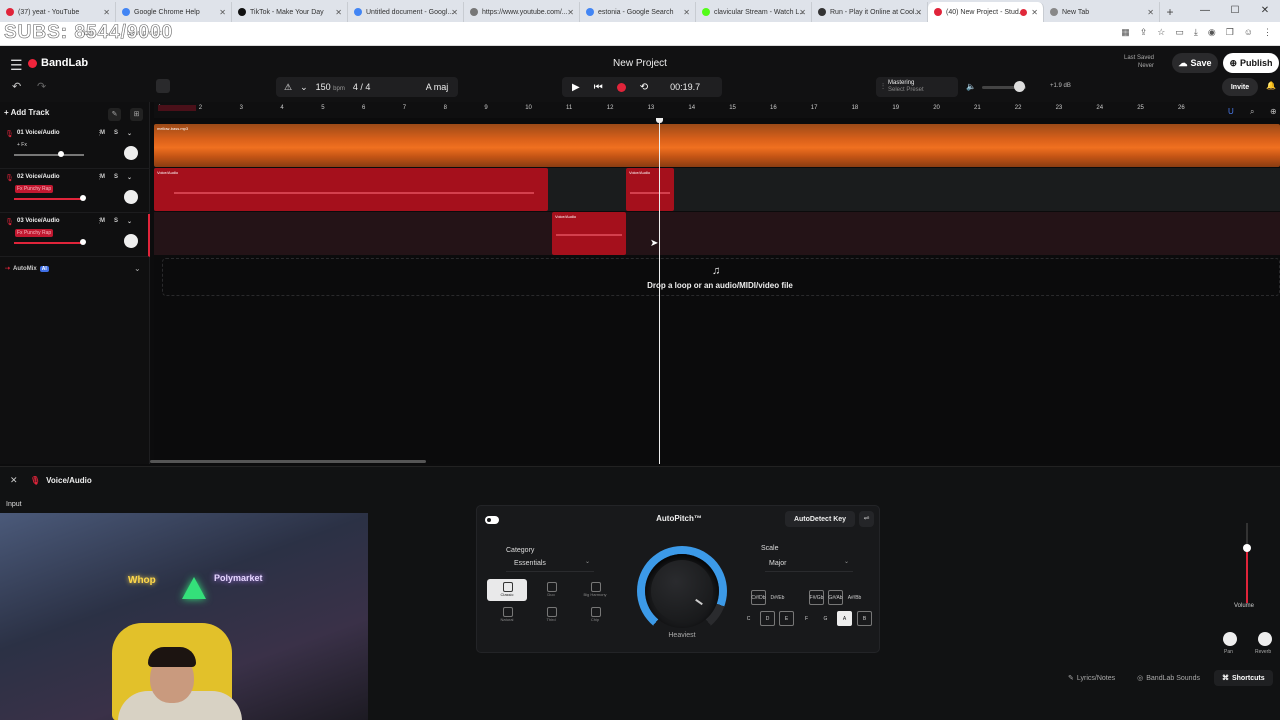 Image resolution: width=1280 pixels, height=720 pixels. I want to click on audio-clip: mellow-bass.mp3, so click(717, 145).